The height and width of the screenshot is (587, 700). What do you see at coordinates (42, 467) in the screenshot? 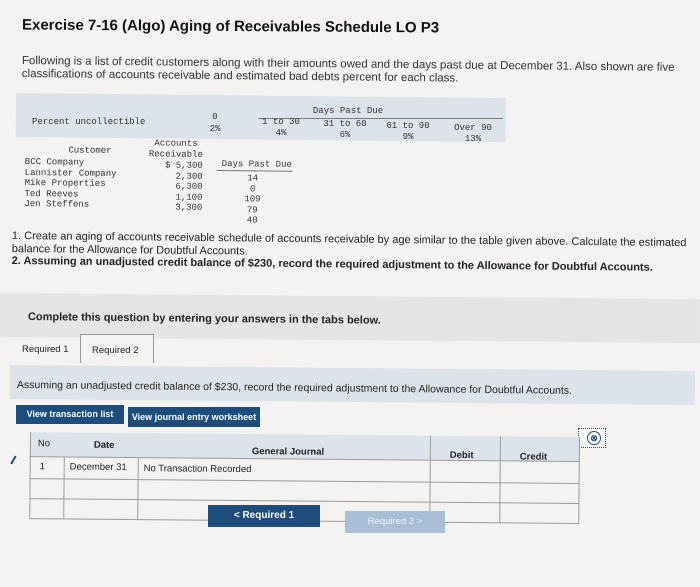
I see `journal-row-no: 1` at bounding box center [42, 467].